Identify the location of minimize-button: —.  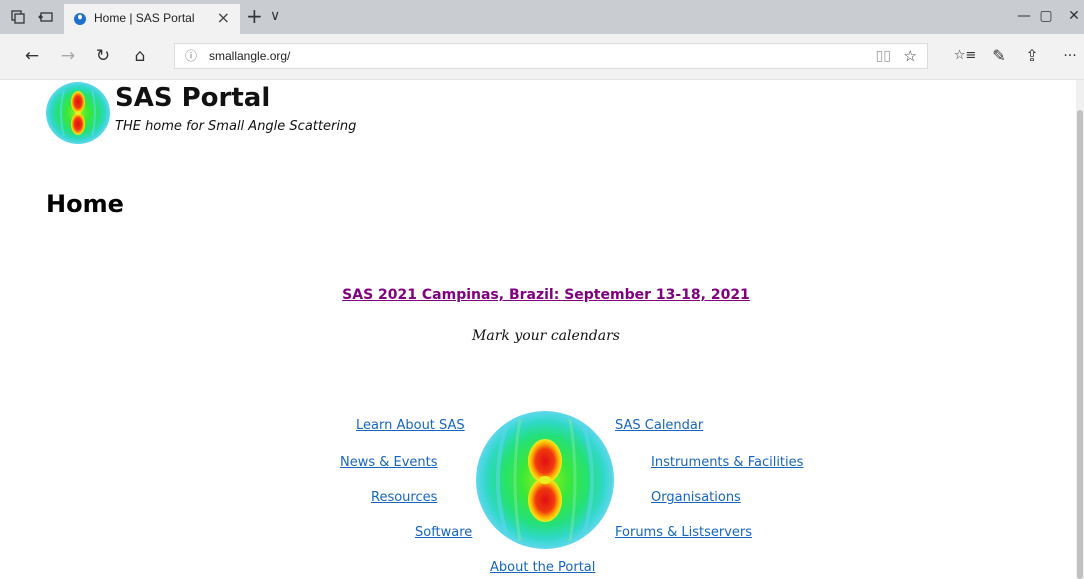
(1024, 16).